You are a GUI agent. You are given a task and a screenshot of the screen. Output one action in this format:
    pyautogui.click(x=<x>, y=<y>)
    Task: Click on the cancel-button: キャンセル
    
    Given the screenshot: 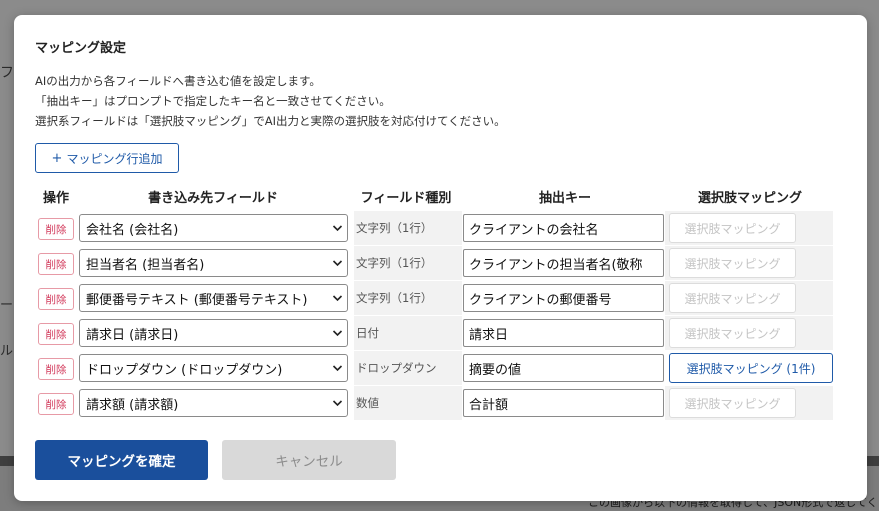 What is the action you would take?
    pyautogui.click(x=309, y=460)
    